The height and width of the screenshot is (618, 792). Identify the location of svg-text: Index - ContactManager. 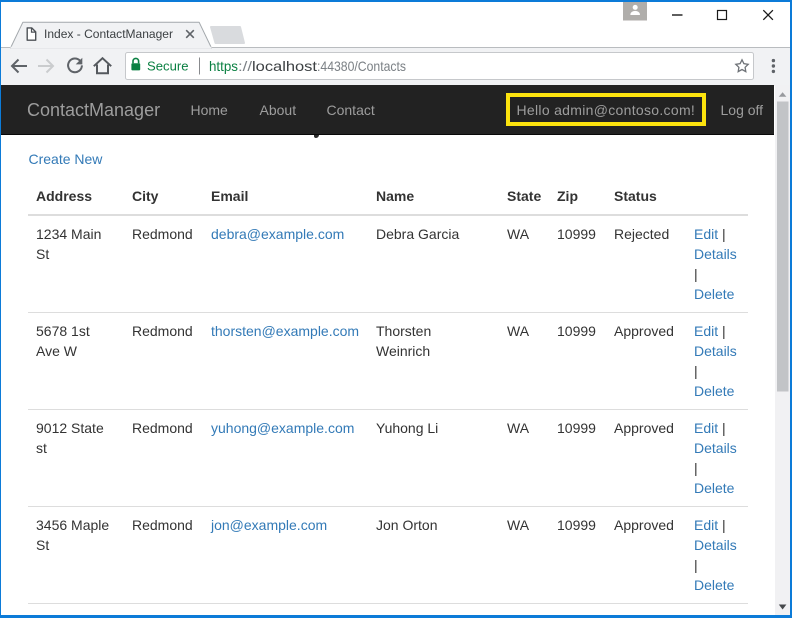
(108, 34).